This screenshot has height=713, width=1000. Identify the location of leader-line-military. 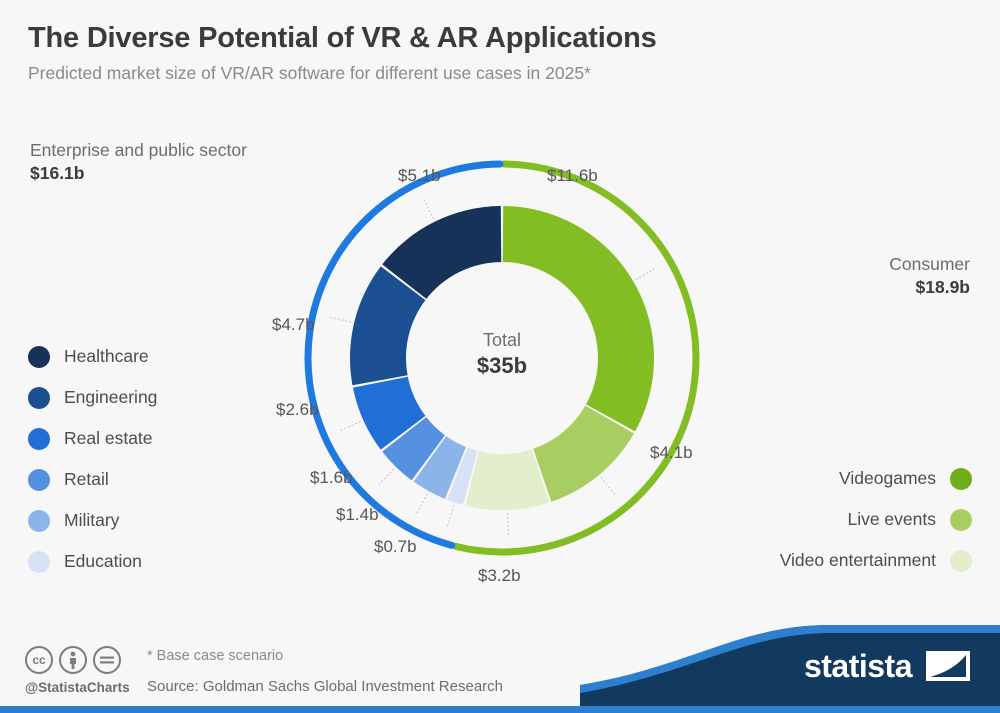
(421, 504).